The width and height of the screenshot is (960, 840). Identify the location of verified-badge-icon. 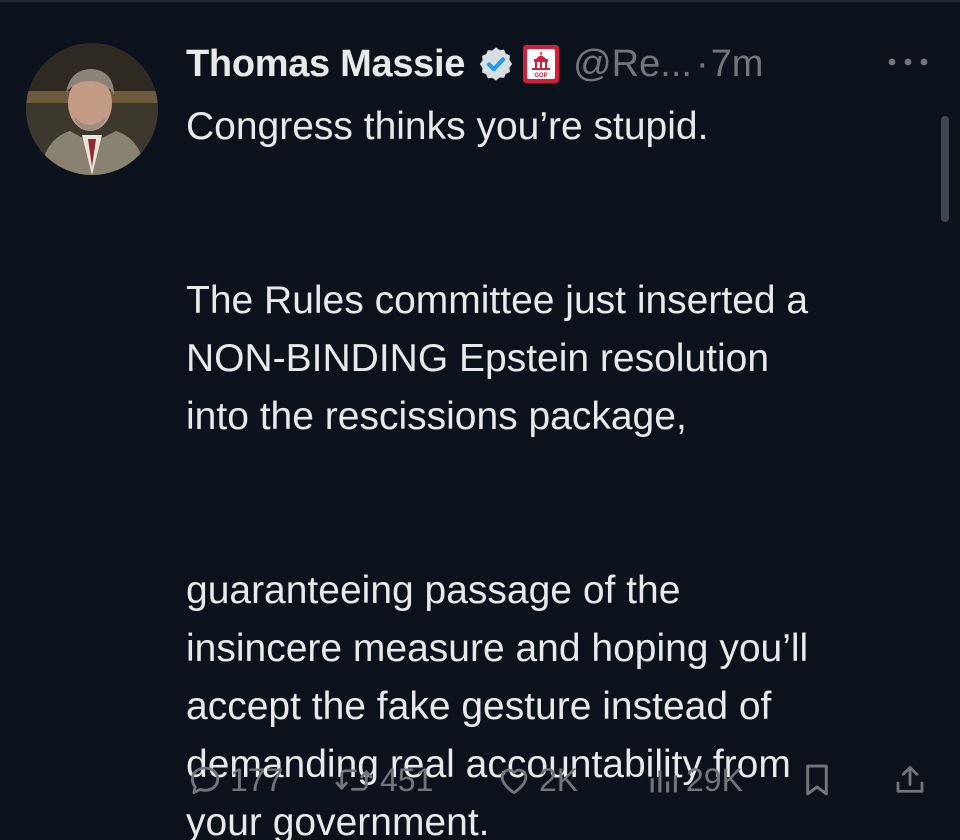
(496, 64).